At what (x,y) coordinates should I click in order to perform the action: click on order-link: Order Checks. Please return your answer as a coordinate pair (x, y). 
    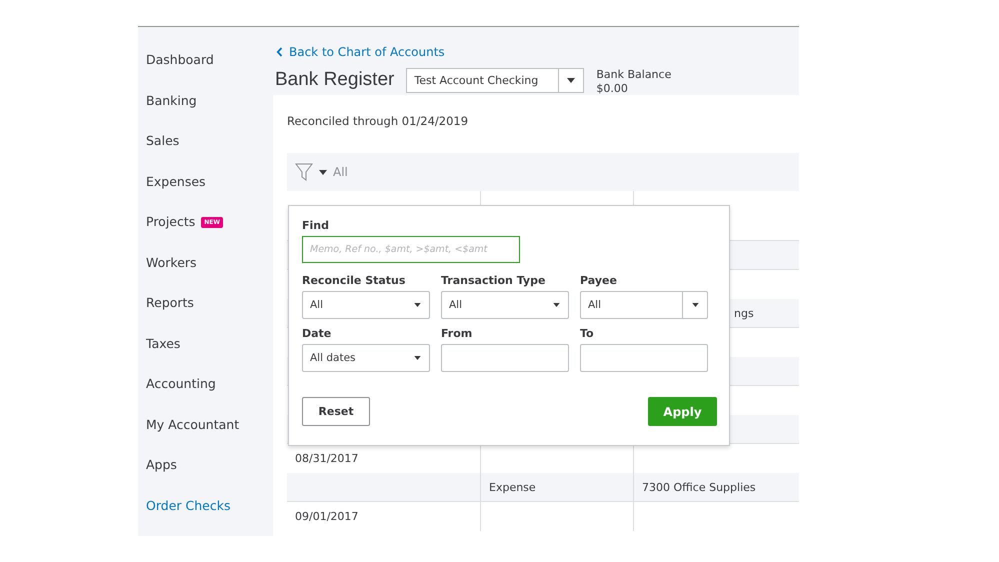
    Looking at the image, I should click on (188, 505).